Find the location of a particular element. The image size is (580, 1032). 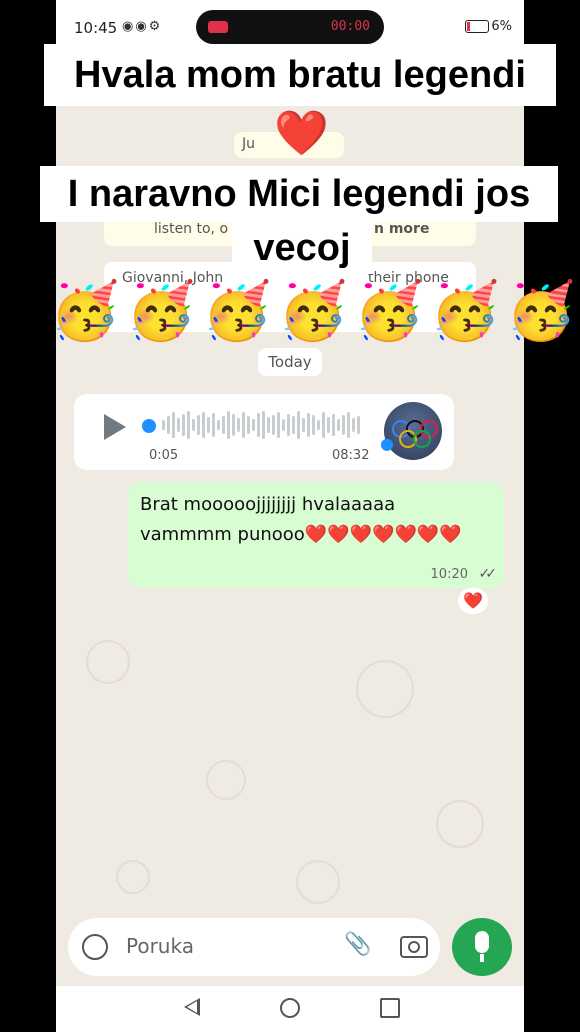

battery-percent: 6% is located at coordinates (501, 26).